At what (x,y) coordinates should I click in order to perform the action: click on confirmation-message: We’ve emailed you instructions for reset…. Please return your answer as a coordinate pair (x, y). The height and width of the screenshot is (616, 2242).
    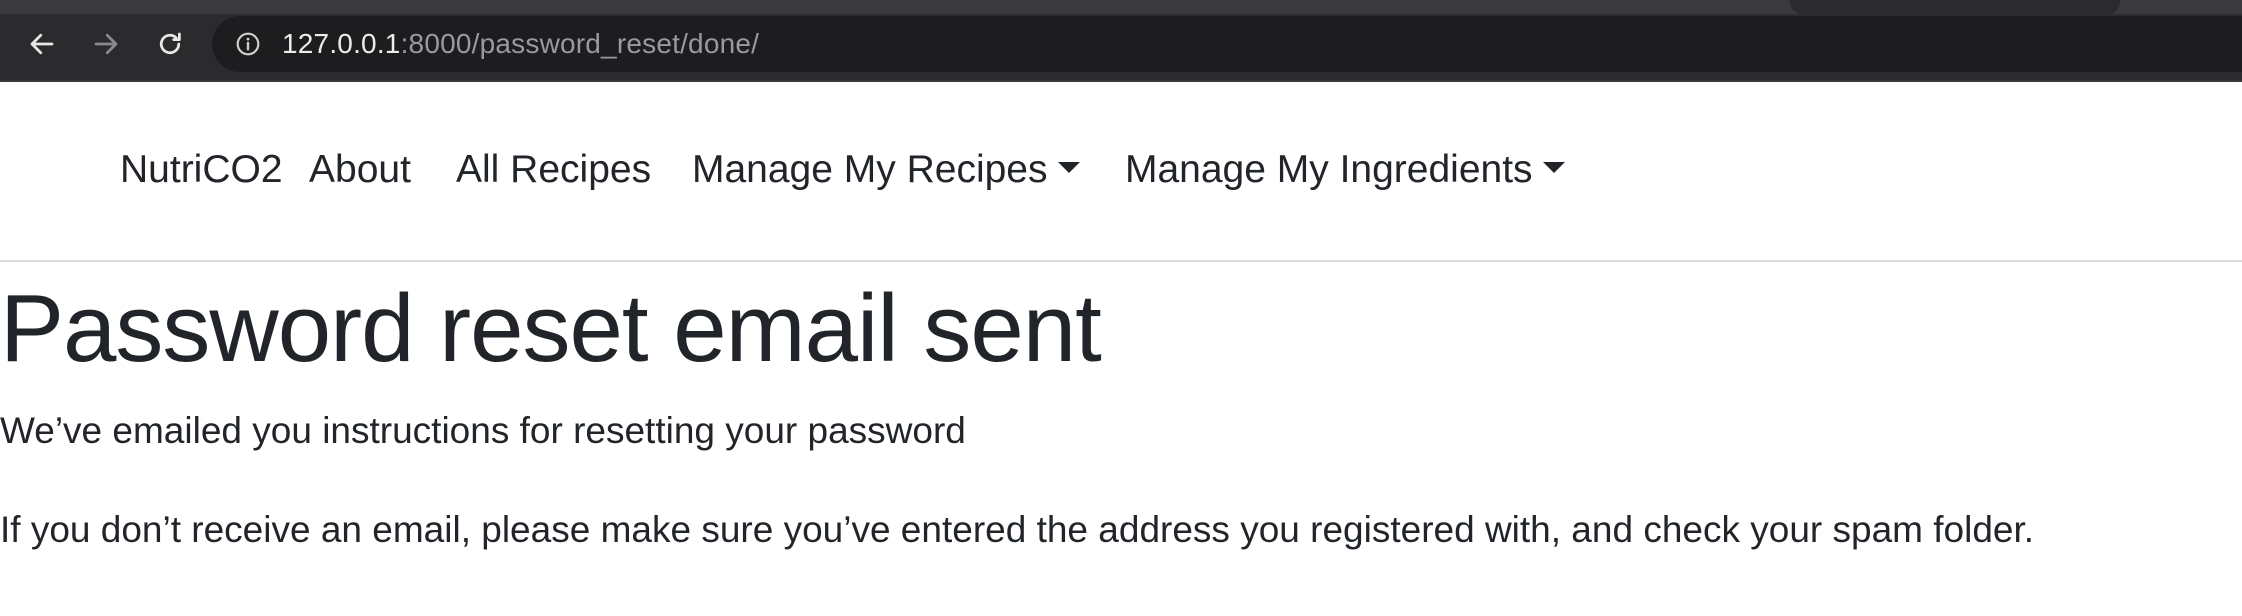
    Looking at the image, I should click on (483, 430).